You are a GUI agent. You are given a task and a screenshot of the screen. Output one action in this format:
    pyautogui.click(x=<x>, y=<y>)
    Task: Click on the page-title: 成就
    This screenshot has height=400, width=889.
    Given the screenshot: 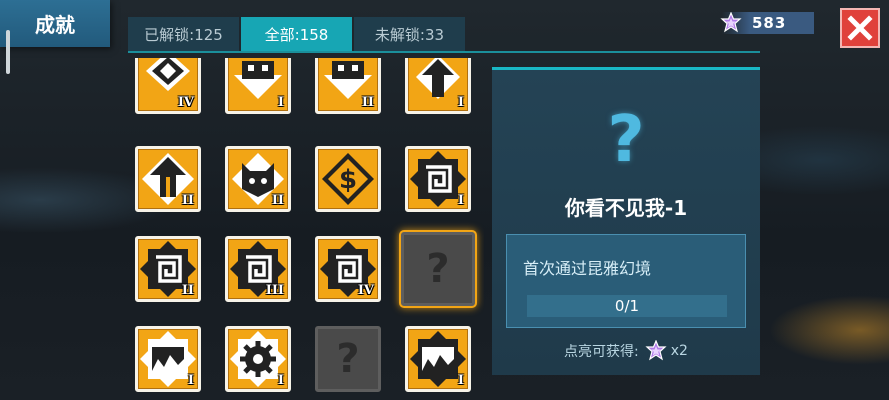 What is the action you would take?
    pyautogui.click(x=55, y=23)
    